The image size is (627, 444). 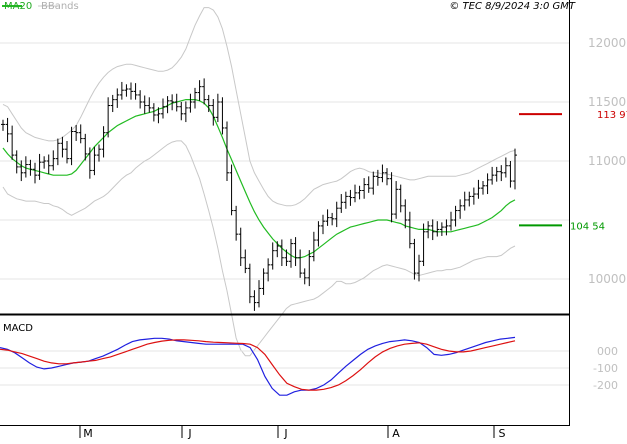 I want to click on month-label: M, so click(x=88, y=433).